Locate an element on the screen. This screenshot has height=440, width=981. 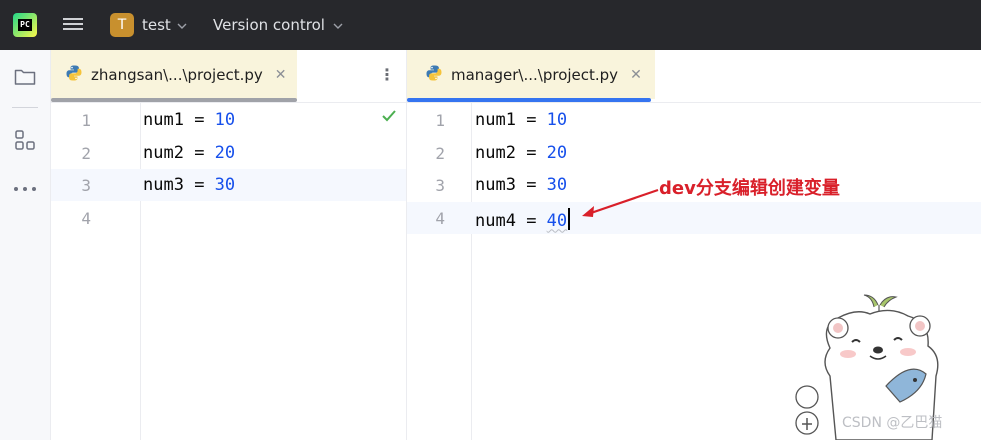
annotation-text: dev分支编辑创建变量 is located at coordinates (749, 188).